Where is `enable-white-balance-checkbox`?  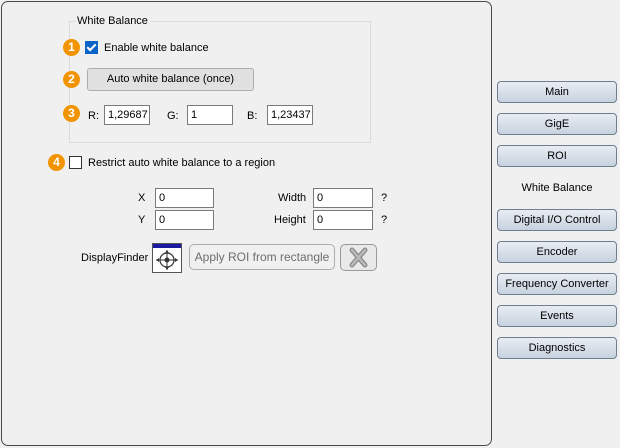 enable-white-balance-checkbox is located at coordinates (91, 47).